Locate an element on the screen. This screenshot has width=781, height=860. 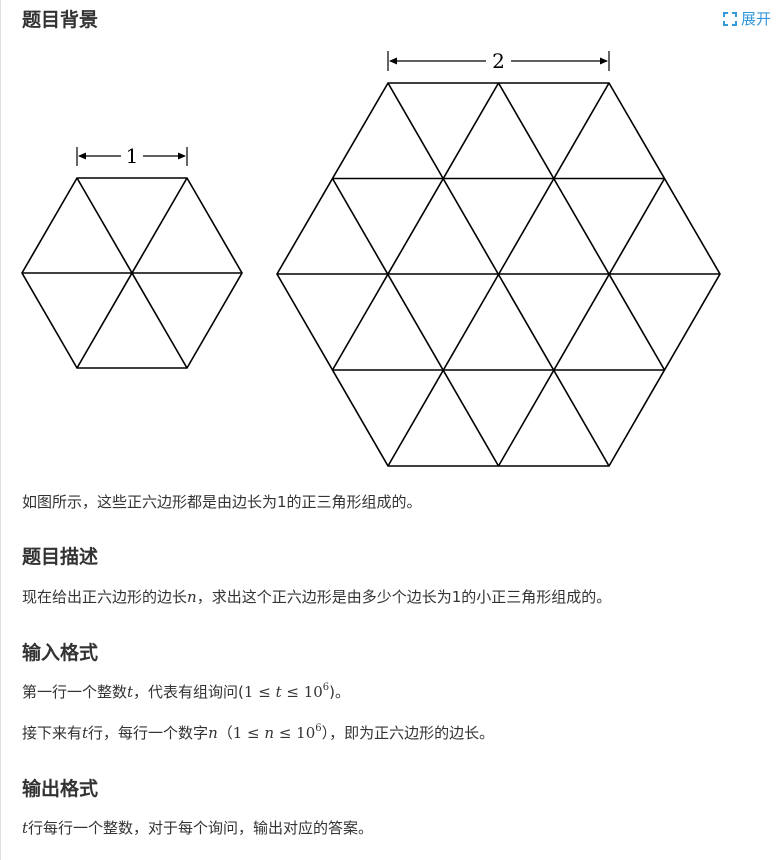
input-line-2: 接下来有t行，每行一个数字n（1 ≤ n ≤ 106），即为正六边形的边长。 is located at coordinates (258, 733).